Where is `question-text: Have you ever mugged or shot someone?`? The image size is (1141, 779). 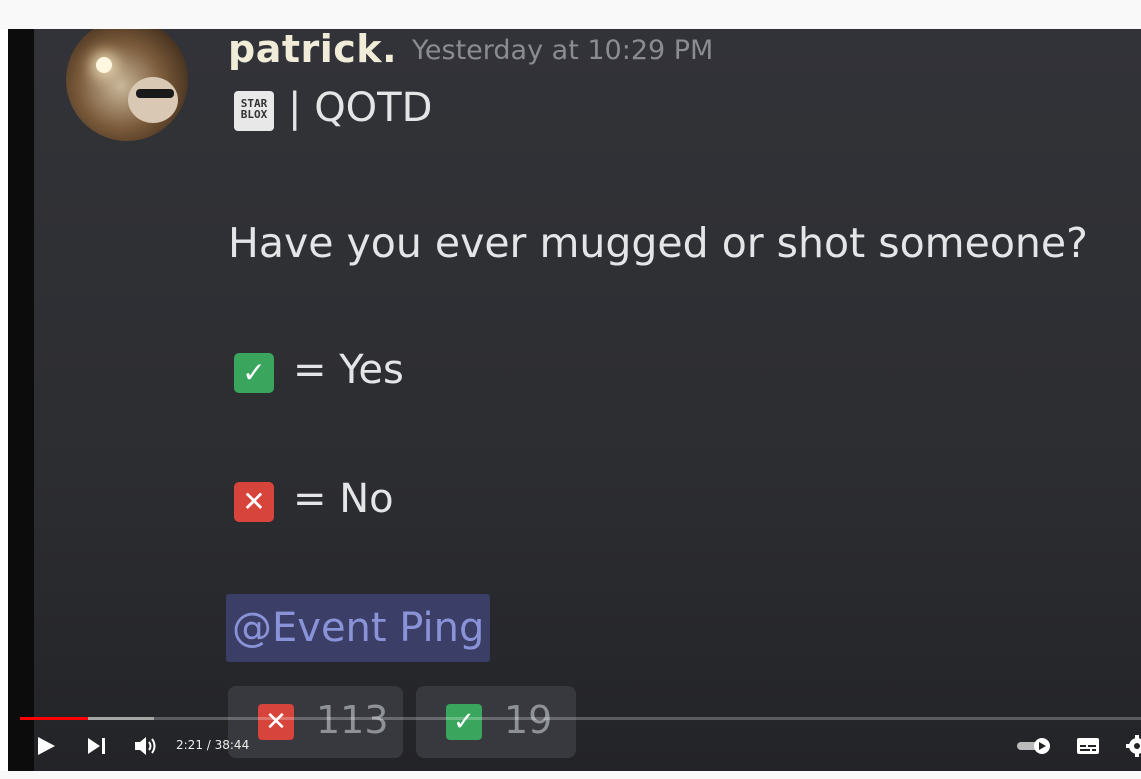 question-text: Have you ever mugged or shot someone? is located at coordinates (658, 243).